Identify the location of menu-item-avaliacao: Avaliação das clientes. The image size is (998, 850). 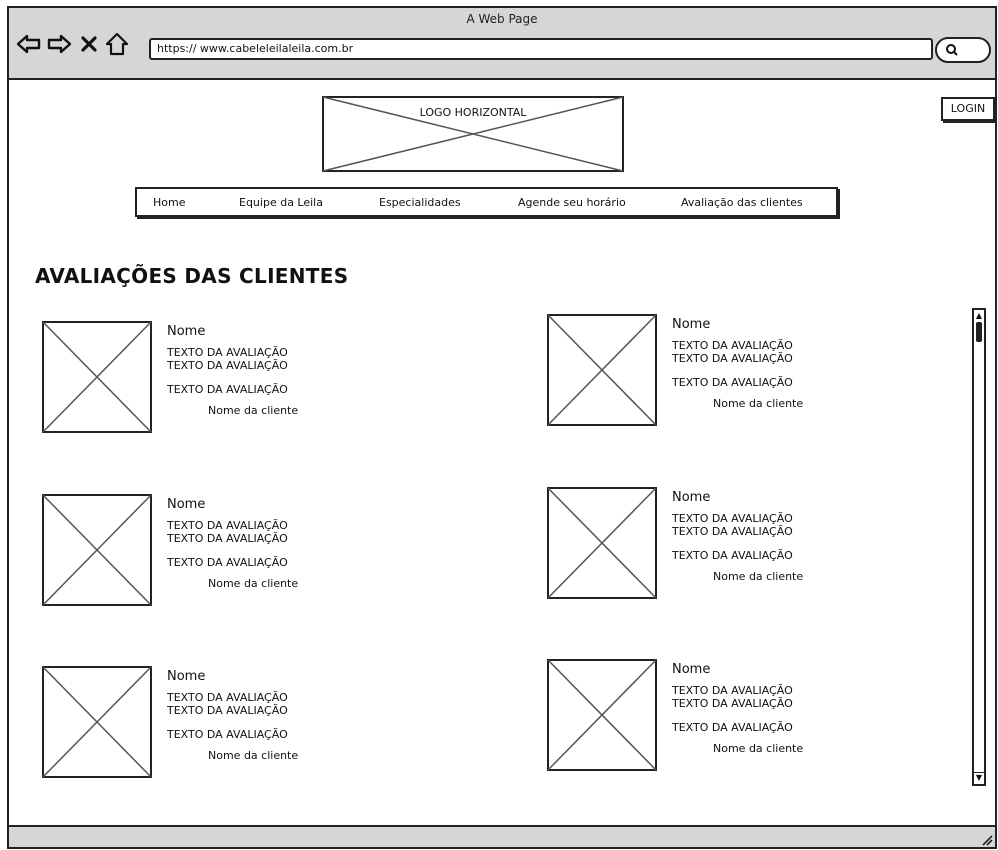
(742, 202).